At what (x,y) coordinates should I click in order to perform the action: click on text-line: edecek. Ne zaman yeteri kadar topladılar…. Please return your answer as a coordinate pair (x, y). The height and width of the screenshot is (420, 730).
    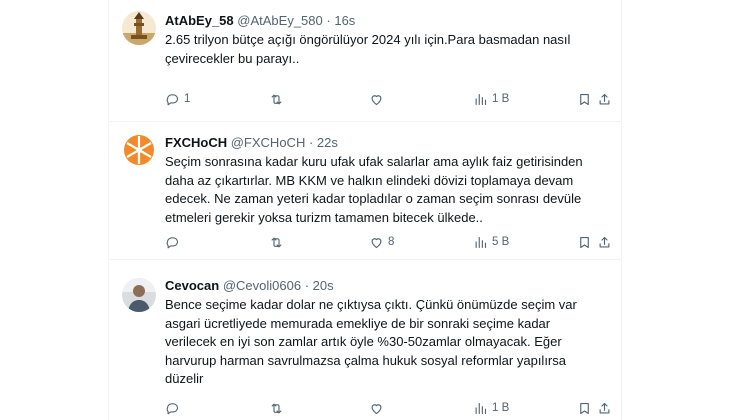
    Looking at the image, I should click on (373, 198).